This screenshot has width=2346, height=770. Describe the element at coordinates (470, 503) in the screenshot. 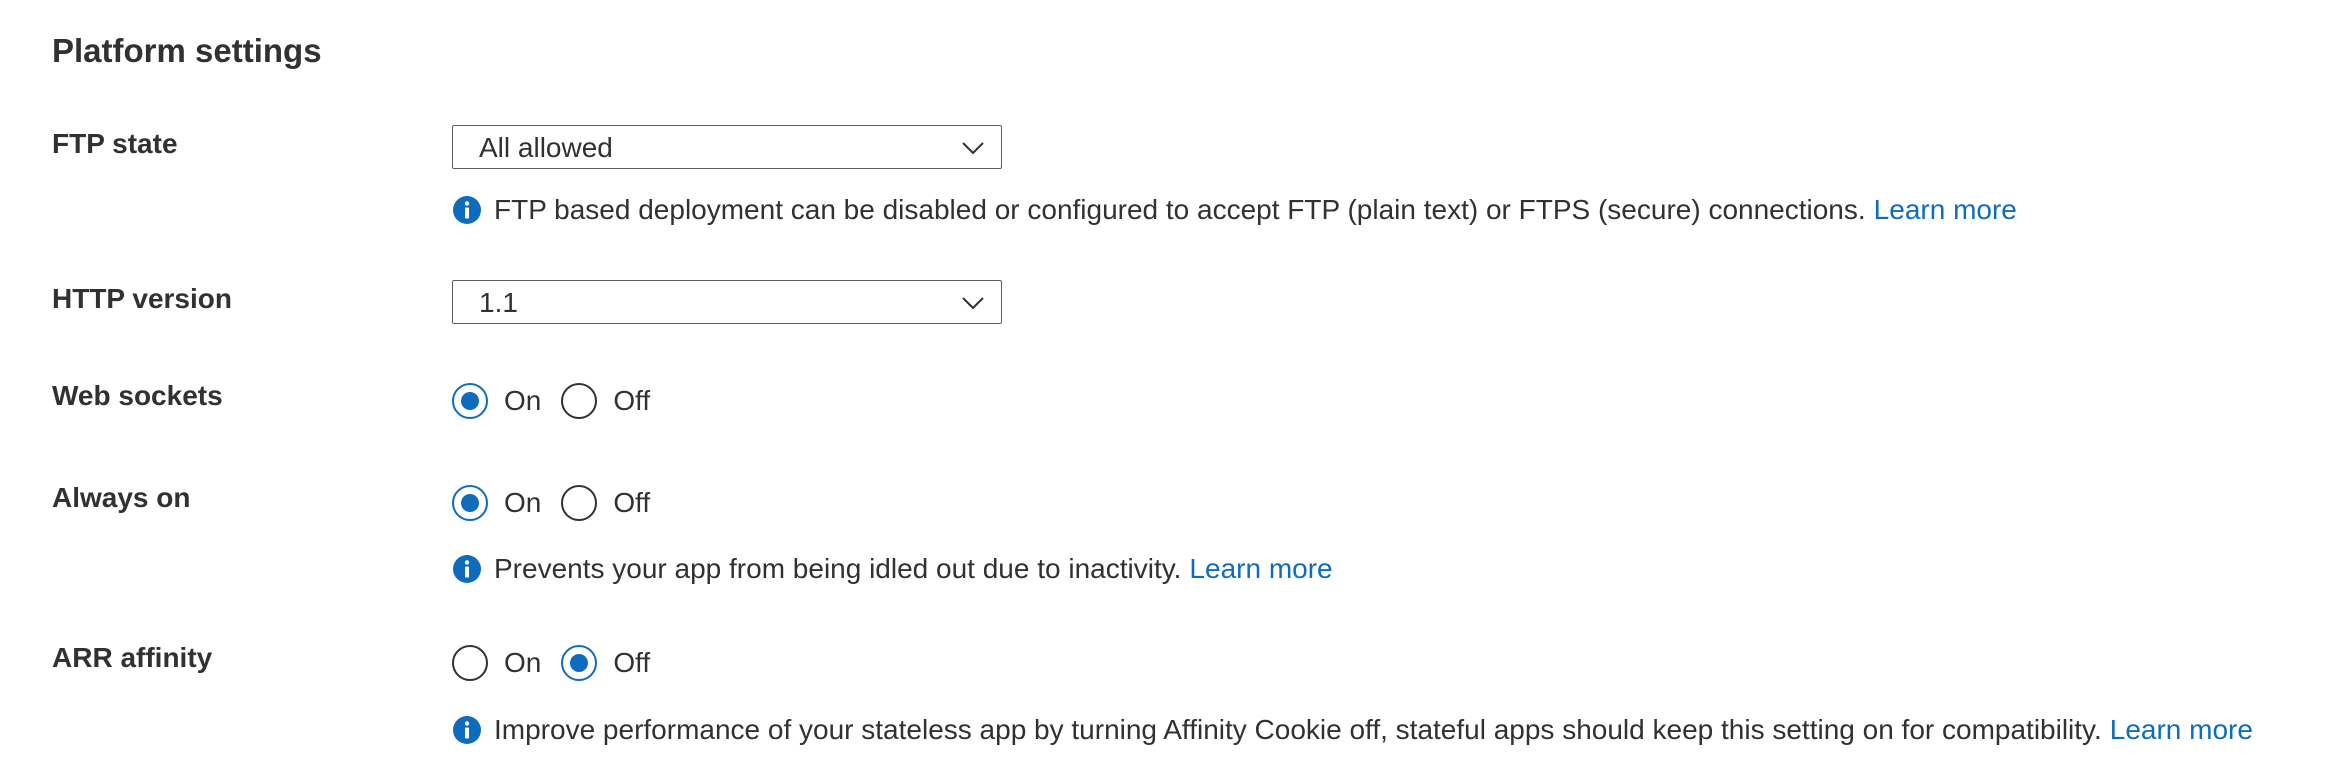

I see `always-on-on-radio` at that location.